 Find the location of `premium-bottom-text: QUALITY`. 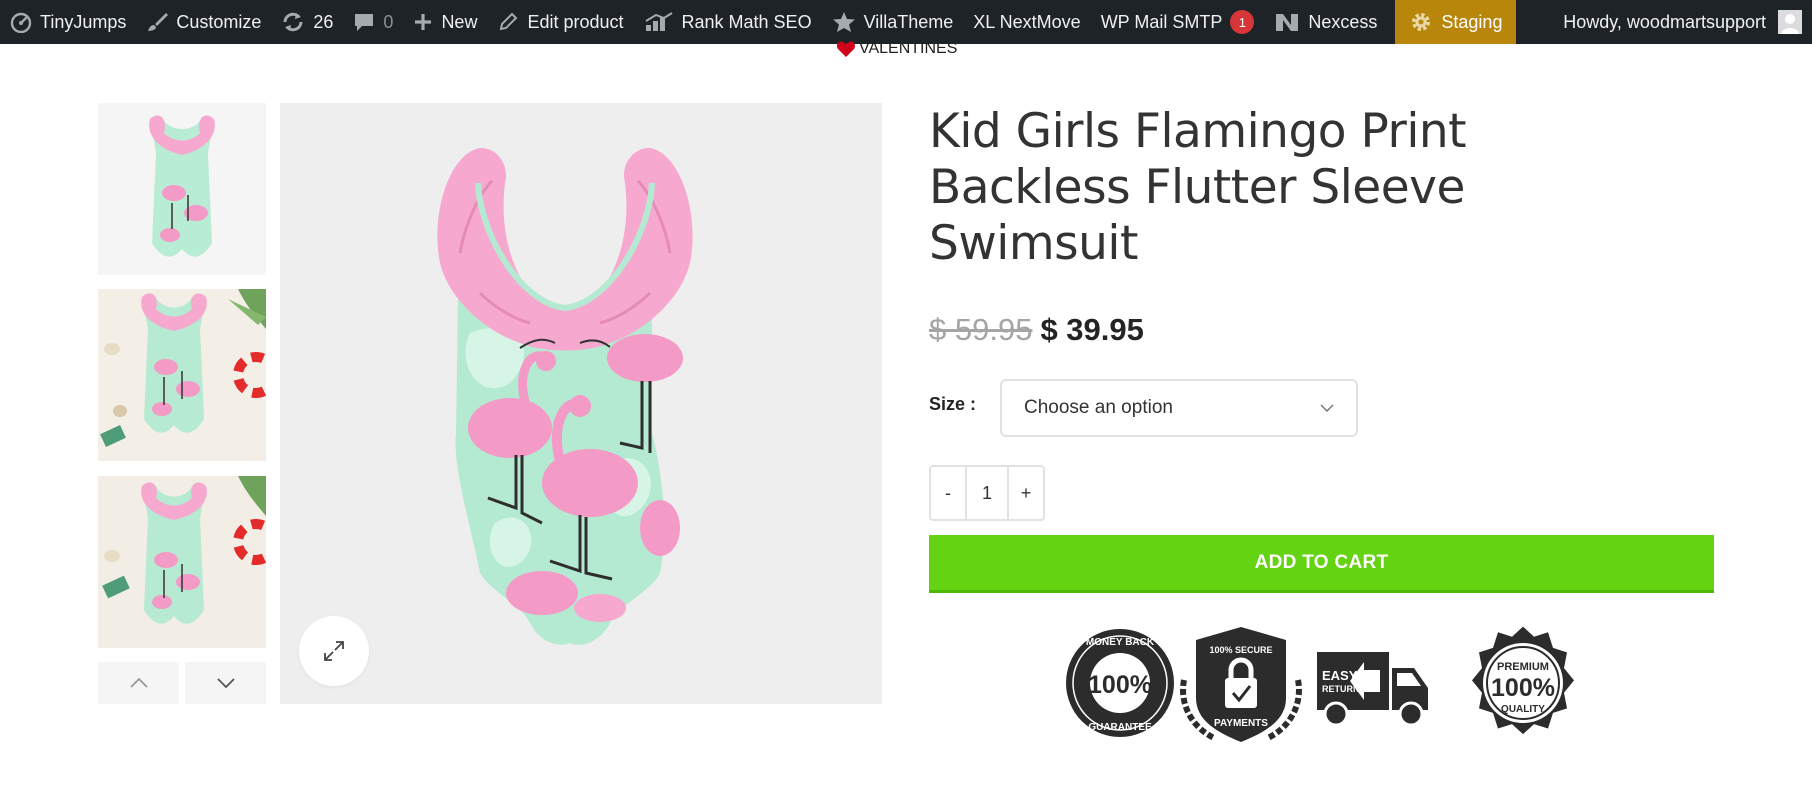

premium-bottom-text: QUALITY is located at coordinates (1523, 709).